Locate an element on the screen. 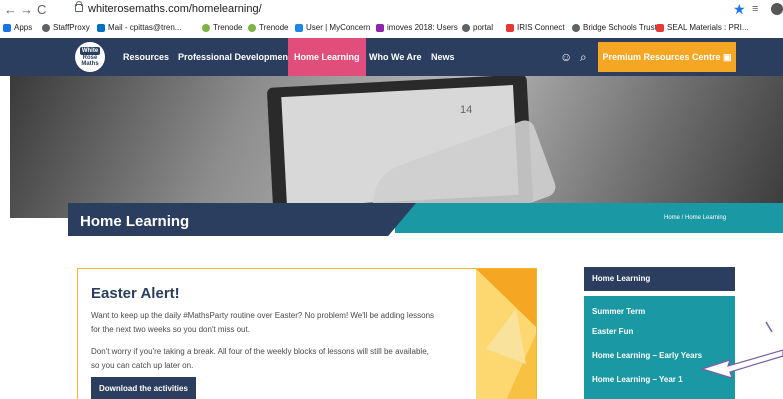 The width and height of the screenshot is (783, 399). reload-icon: C is located at coordinates (41, 10).